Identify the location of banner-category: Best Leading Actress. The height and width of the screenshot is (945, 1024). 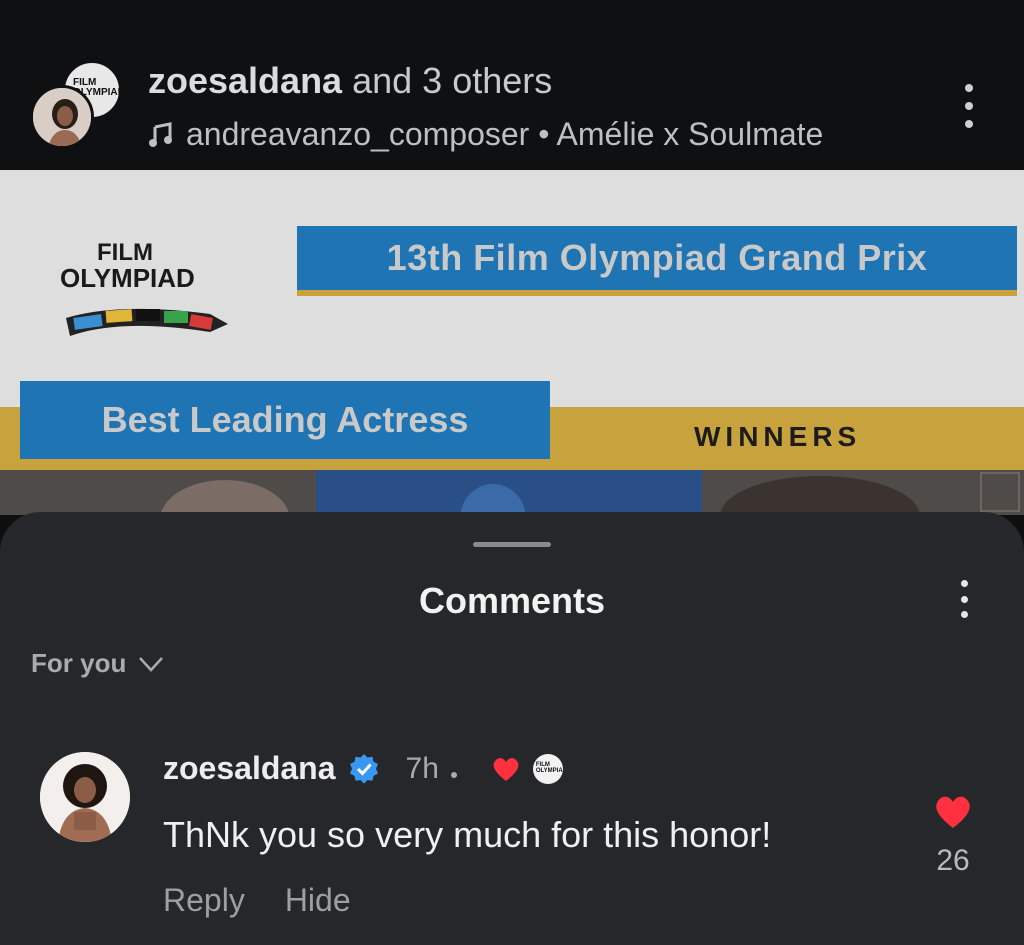
(285, 419).